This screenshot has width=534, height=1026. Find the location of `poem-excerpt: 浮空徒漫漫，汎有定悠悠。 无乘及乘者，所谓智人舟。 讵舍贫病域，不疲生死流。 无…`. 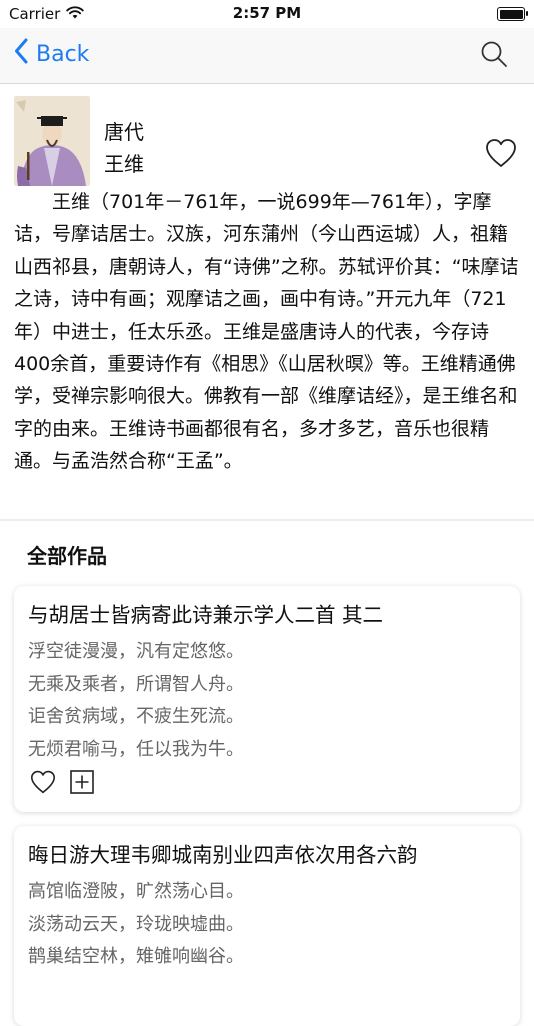

poem-excerpt: 浮空徒漫漫，汎有定悠悠。 无乘及乘者，所谓智人舟。 讵舍贫病域，不疲生死流。 无… is located at coordinates (136, 701).